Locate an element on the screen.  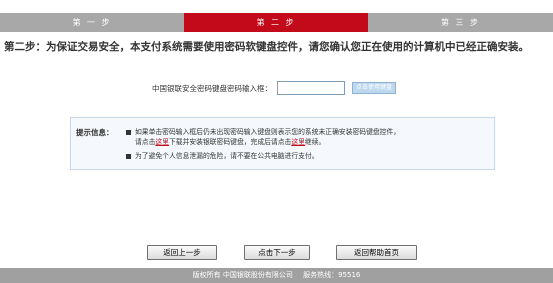
tip-line-3: 为了避免个人信息泄漏的危险，请不要在公共电脑进行支付。 is located at coordinates (222, 155).